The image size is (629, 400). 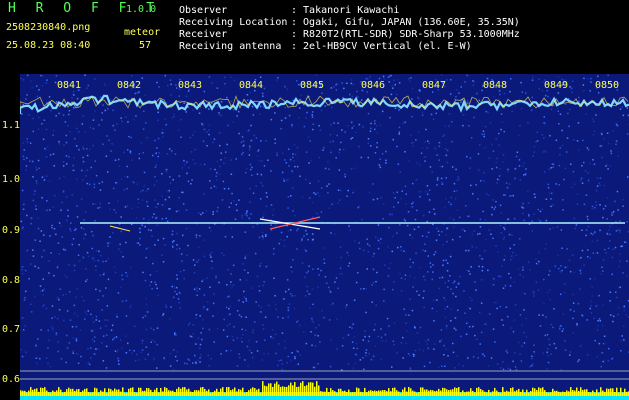 What do you see at coordinates (345, 10) in the screenshot?
I see `info-value-observer: : Takanori Kawachi` at bounding box center [345, 10].